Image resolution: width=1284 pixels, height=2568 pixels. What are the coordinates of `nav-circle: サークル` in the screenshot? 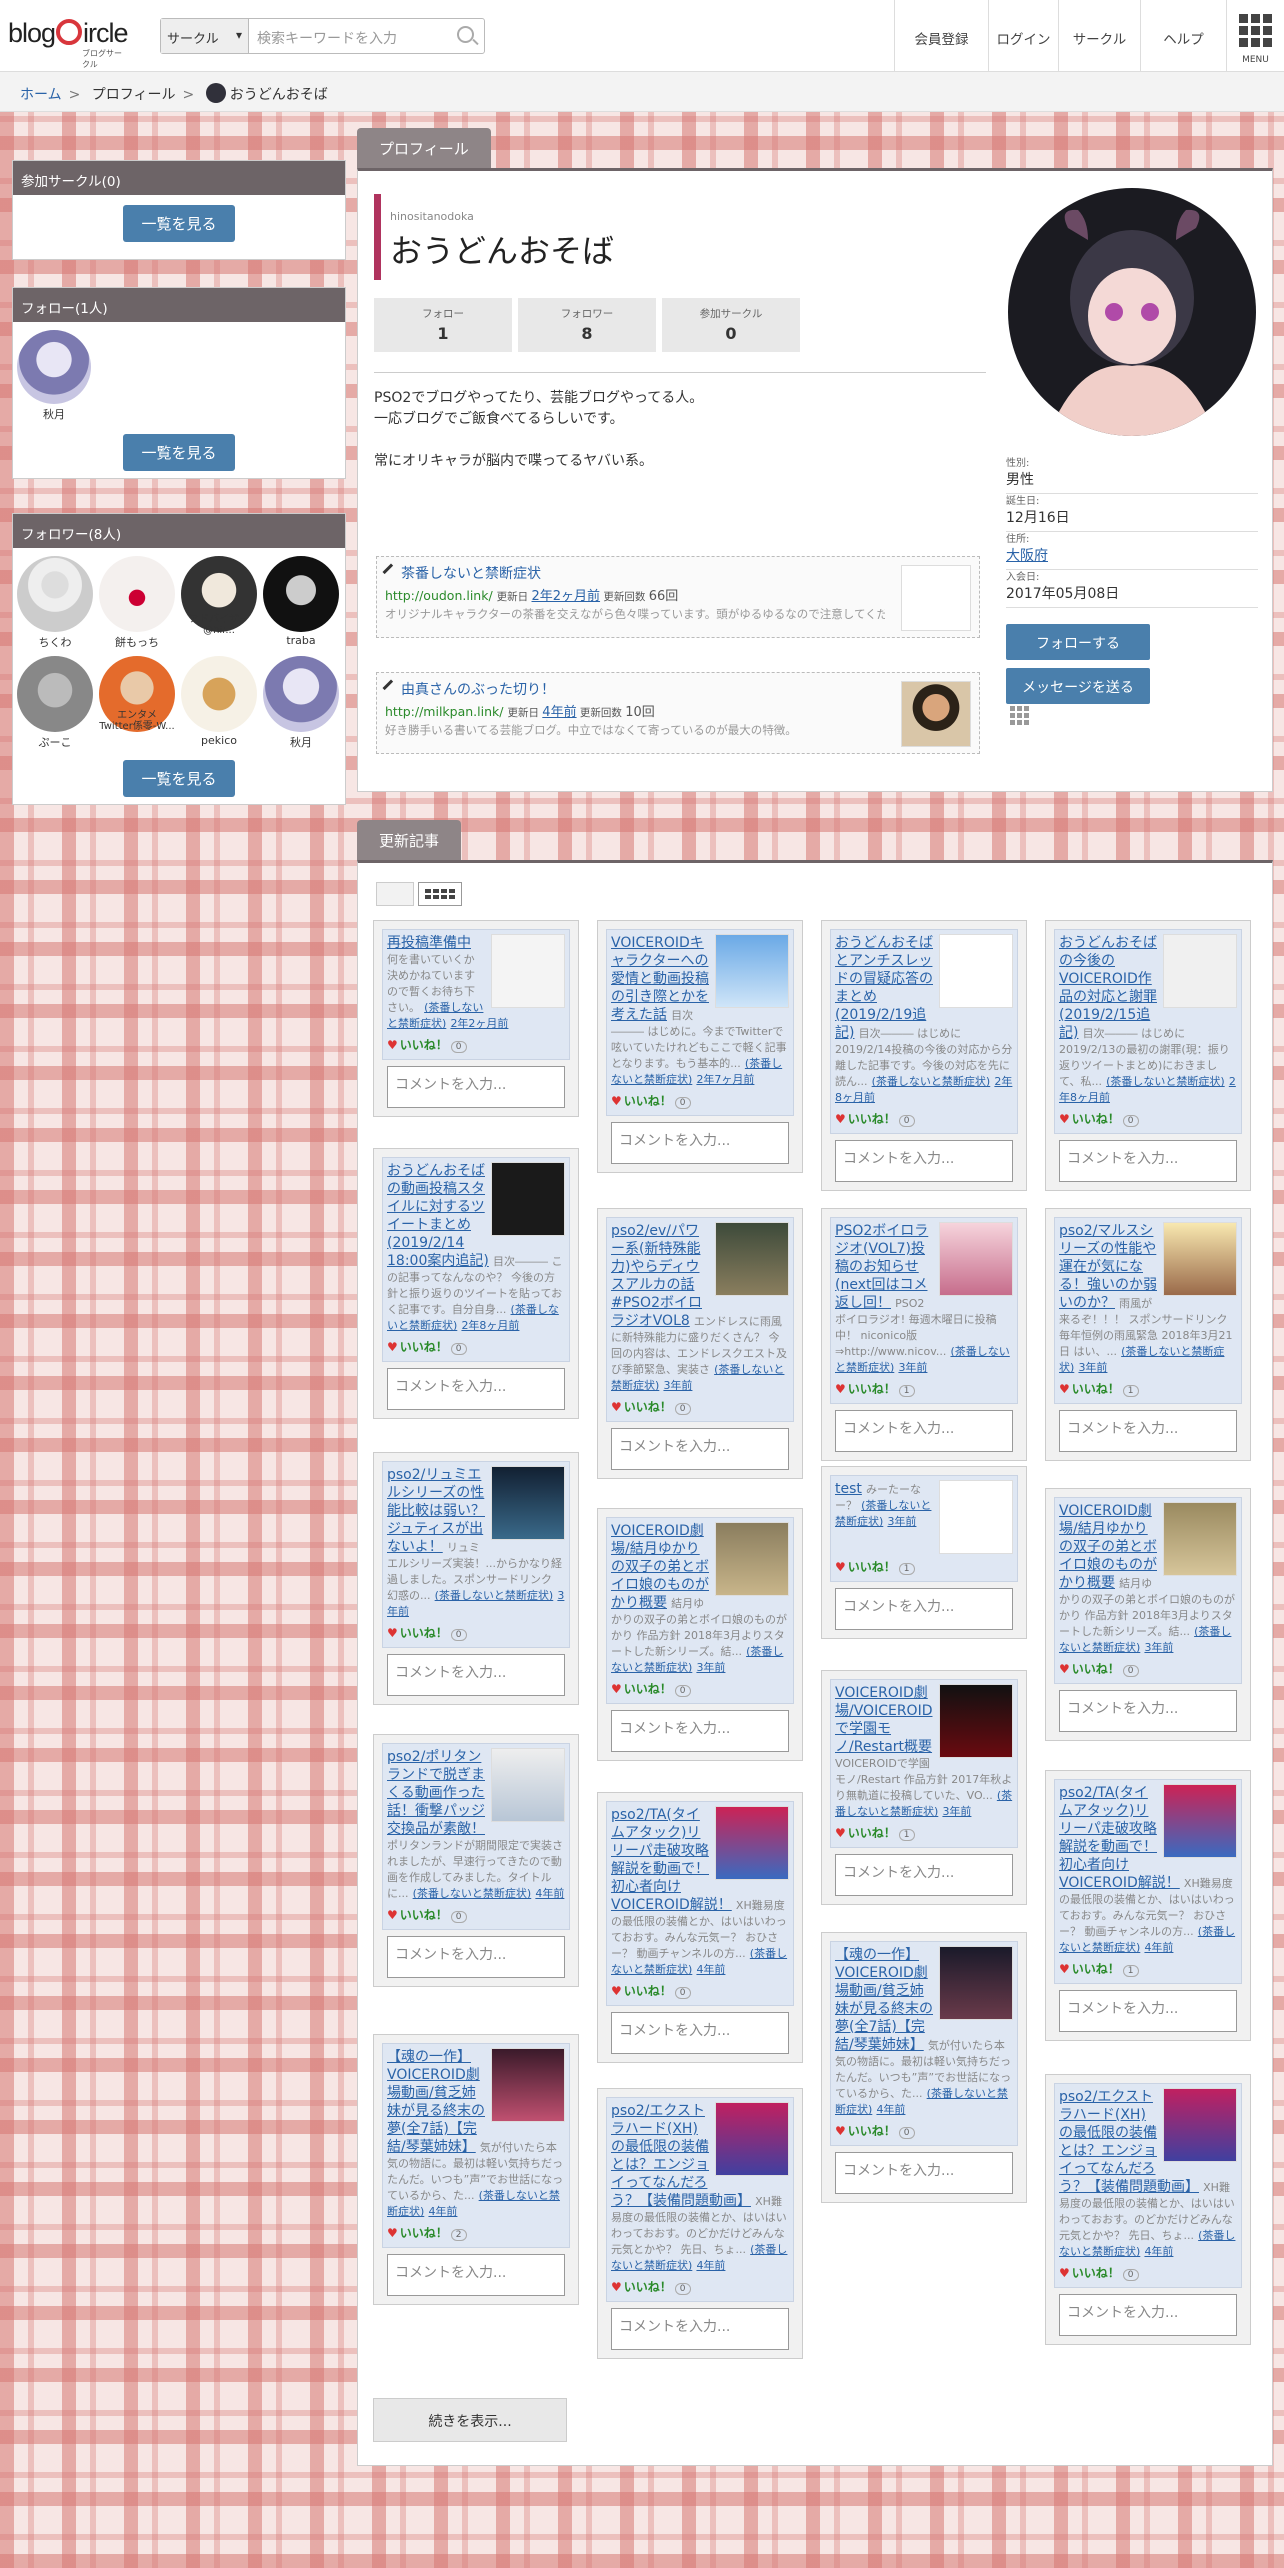 It's located at (1099, 36).